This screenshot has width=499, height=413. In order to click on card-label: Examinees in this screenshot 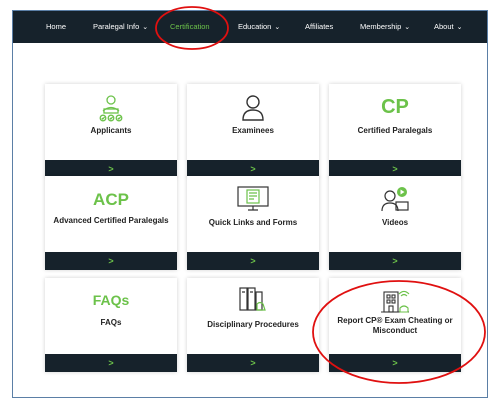, I will do `click(253, 130)`.